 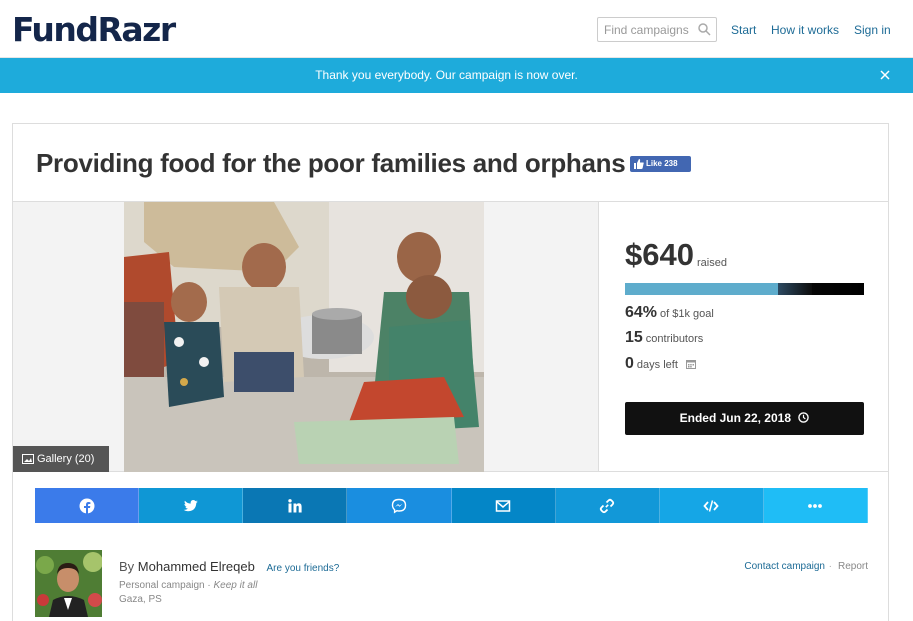 I want to click on campaign-type-line: Personal campaign · Keep it all, so click(x=188, y=585).